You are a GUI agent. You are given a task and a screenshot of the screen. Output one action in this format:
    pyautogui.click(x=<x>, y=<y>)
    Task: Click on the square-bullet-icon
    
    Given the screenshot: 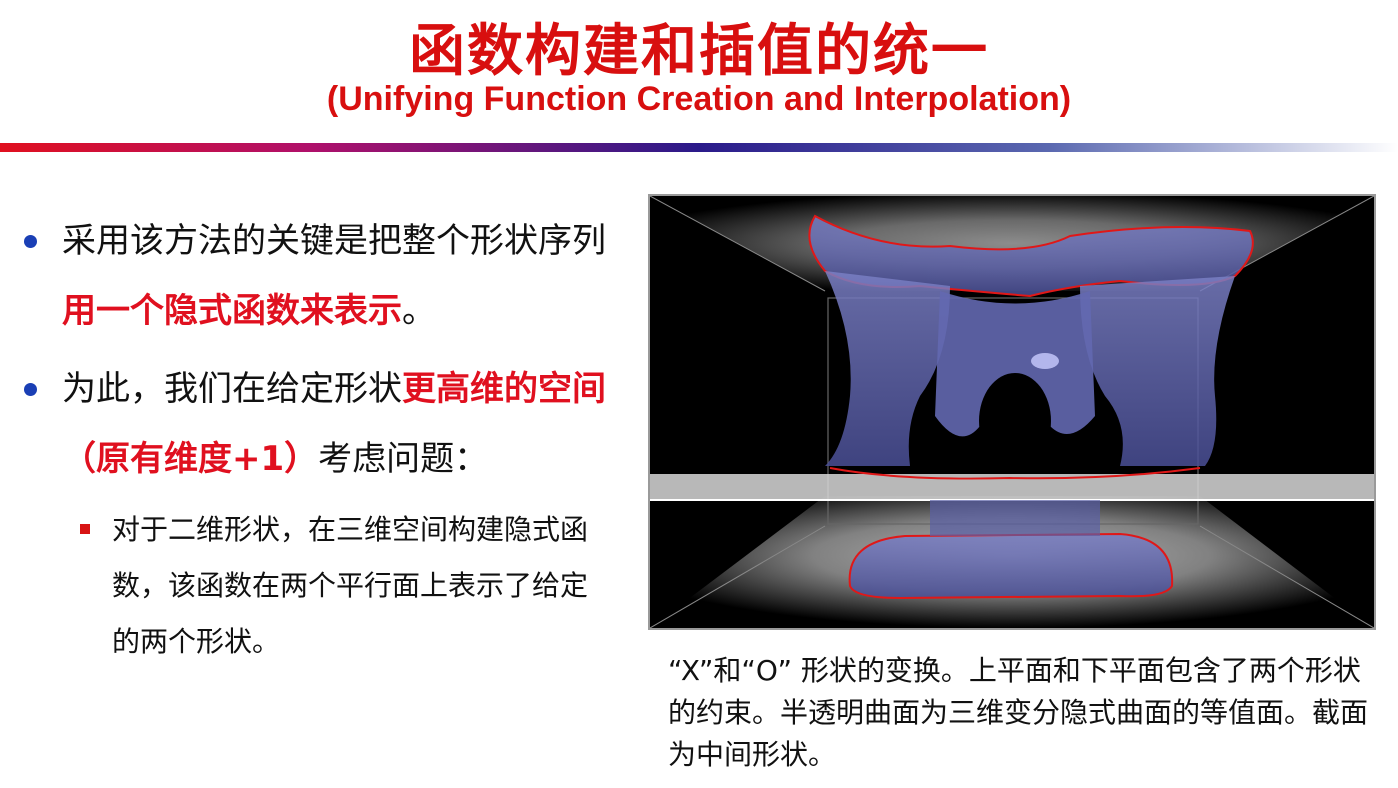 What is the action you would take?
    pyautogui.click(x=85, y=529)
    